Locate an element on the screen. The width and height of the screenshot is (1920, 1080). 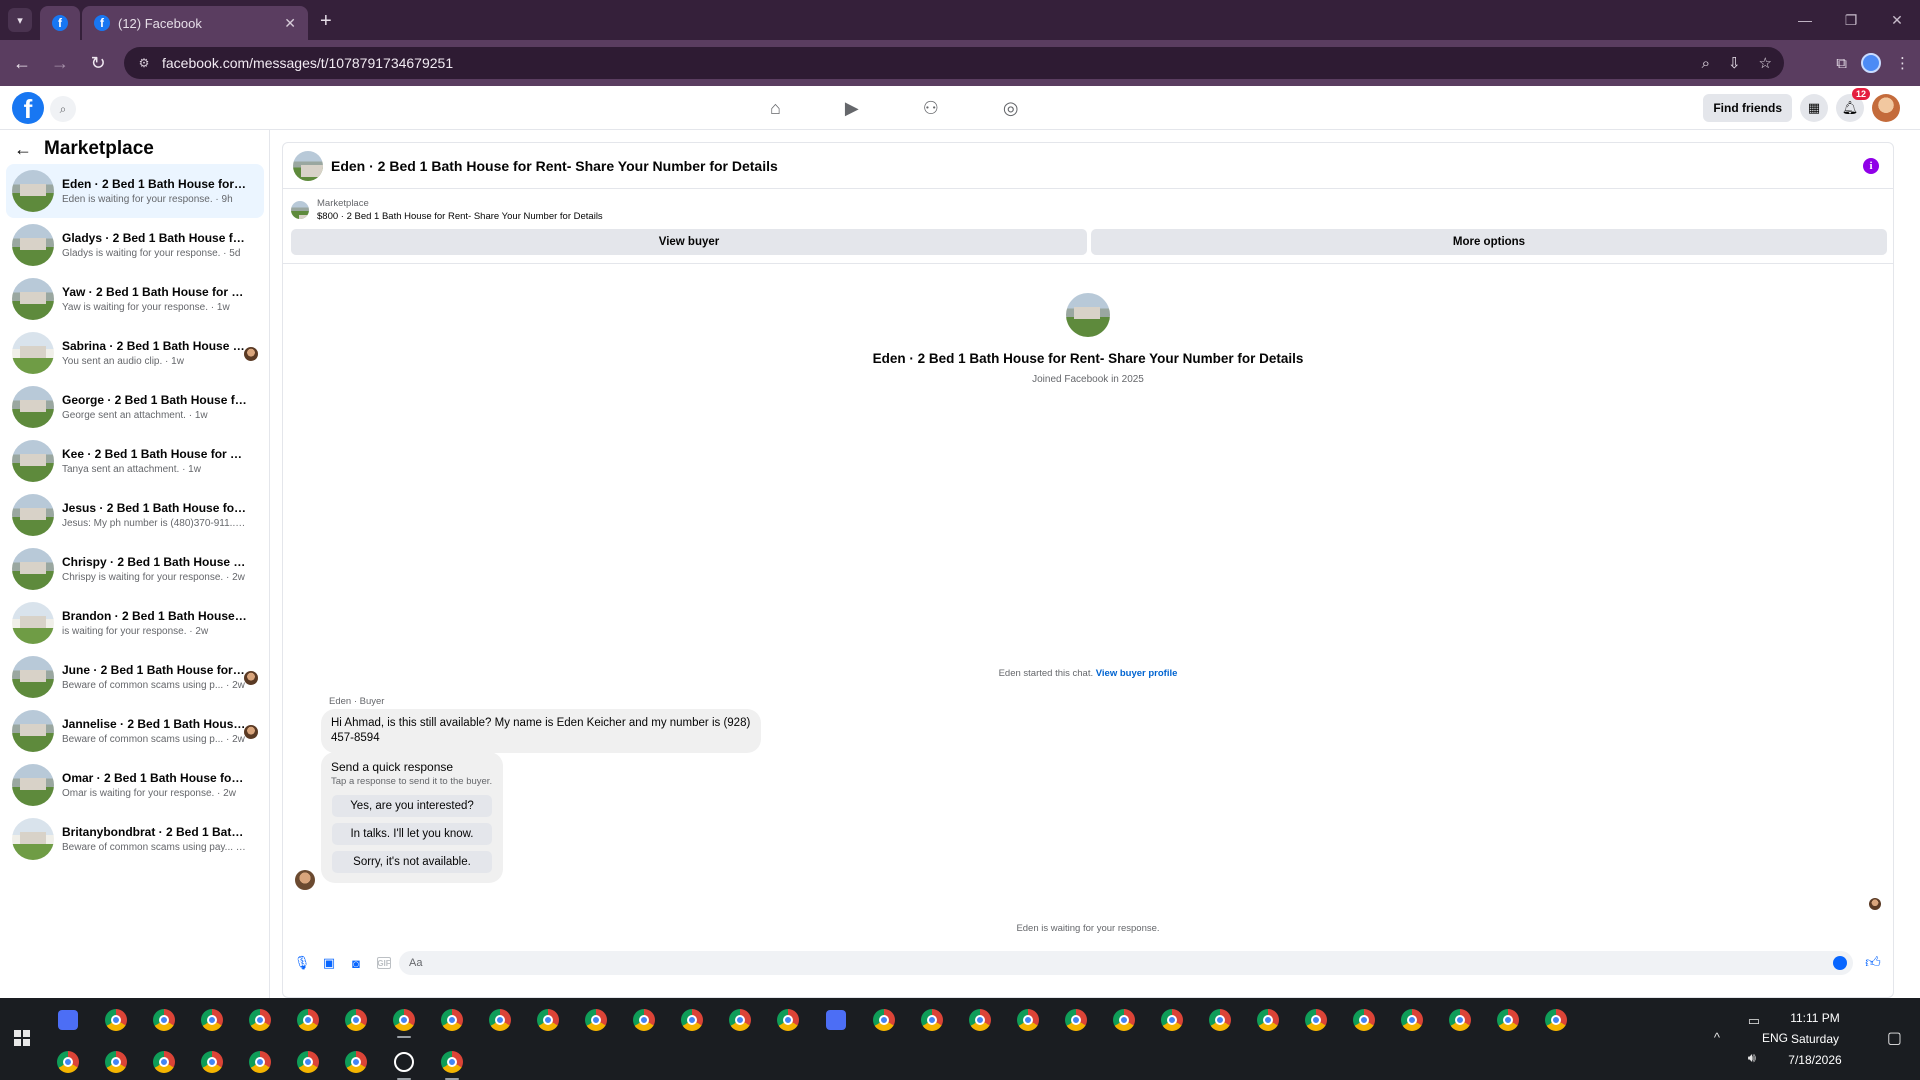
site-info-icon: ⚙ is located at coordinates (144, 63).